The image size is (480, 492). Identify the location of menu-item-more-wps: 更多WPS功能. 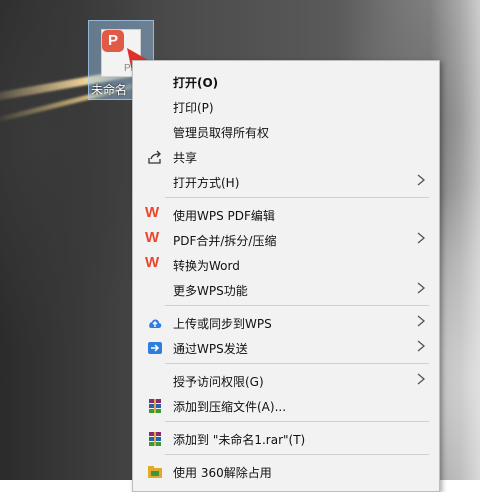
(286, 289).